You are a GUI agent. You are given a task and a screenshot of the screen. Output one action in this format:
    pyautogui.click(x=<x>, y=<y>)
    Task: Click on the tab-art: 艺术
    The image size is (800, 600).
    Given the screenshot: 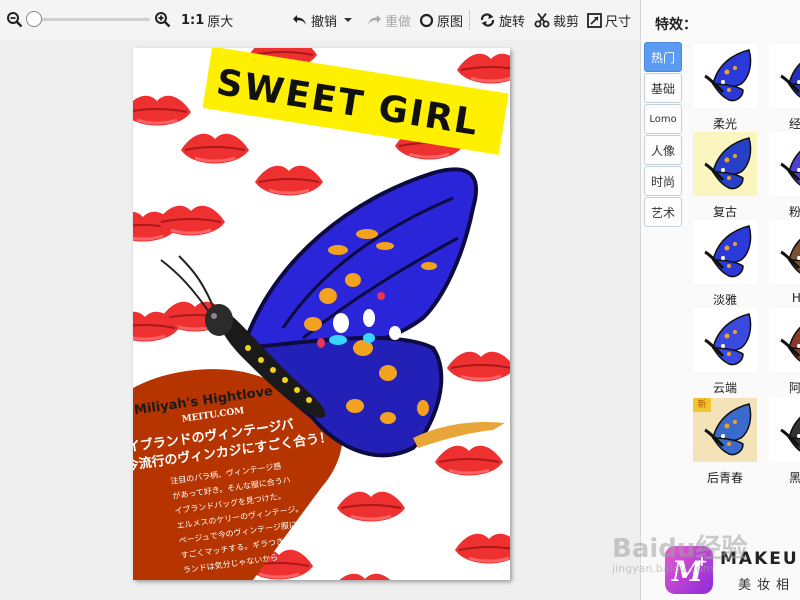 What is the action you would take?
    pyautogui.click(x=663, y=212)
    